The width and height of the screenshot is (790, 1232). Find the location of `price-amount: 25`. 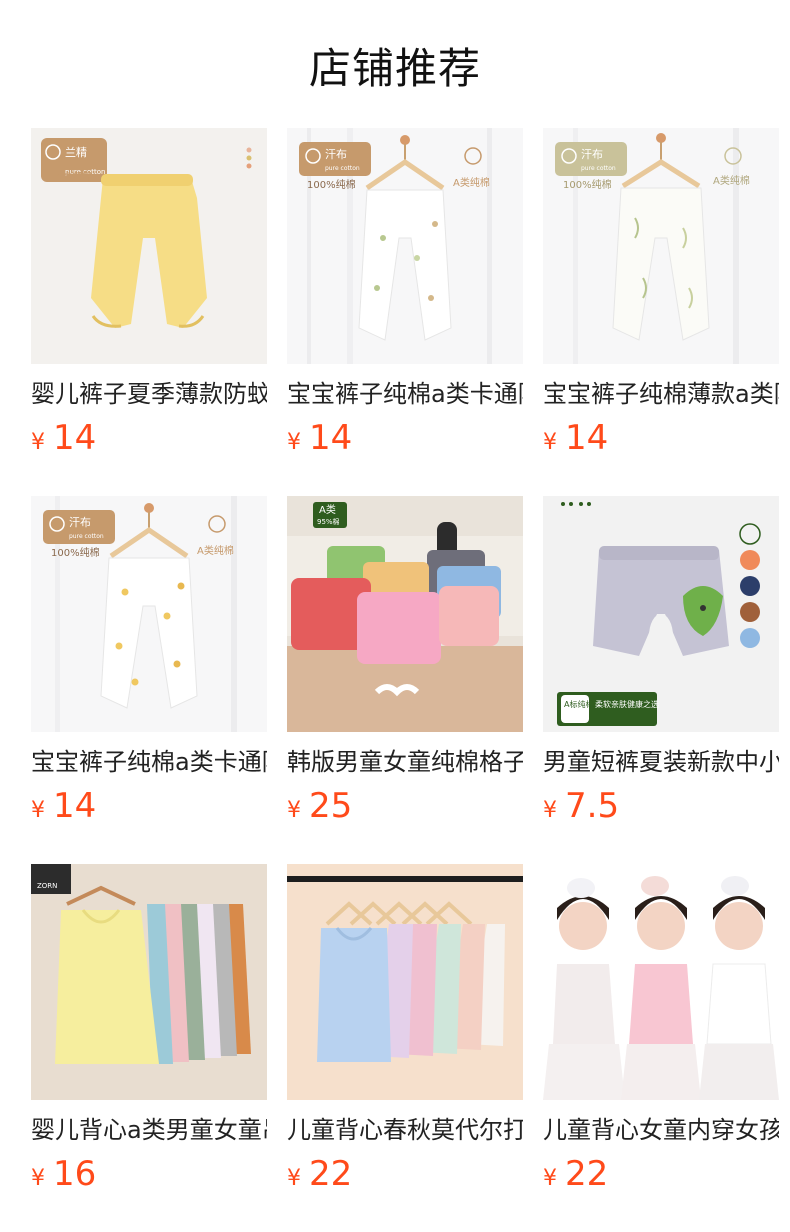

price-amount: 25 is located at coordinates (331, 806).